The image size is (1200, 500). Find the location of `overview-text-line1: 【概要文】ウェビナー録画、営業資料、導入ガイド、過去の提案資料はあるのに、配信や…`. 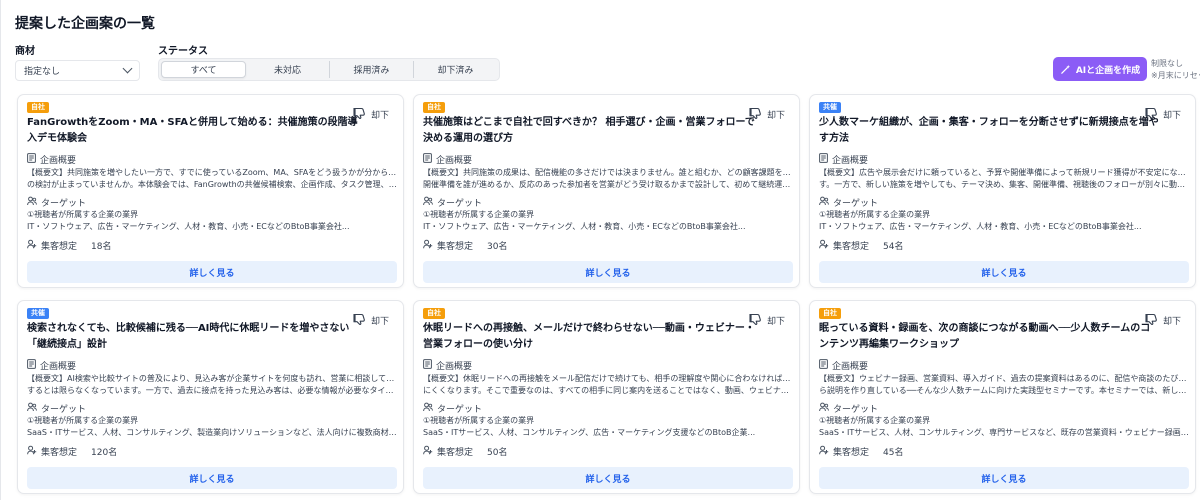

overview-text-line1: 【概要文】ウェビナー録画、営業資料、導入ガイド、過去の提案資料はあるのに、配信や… is located at coordinates (1004, 378).